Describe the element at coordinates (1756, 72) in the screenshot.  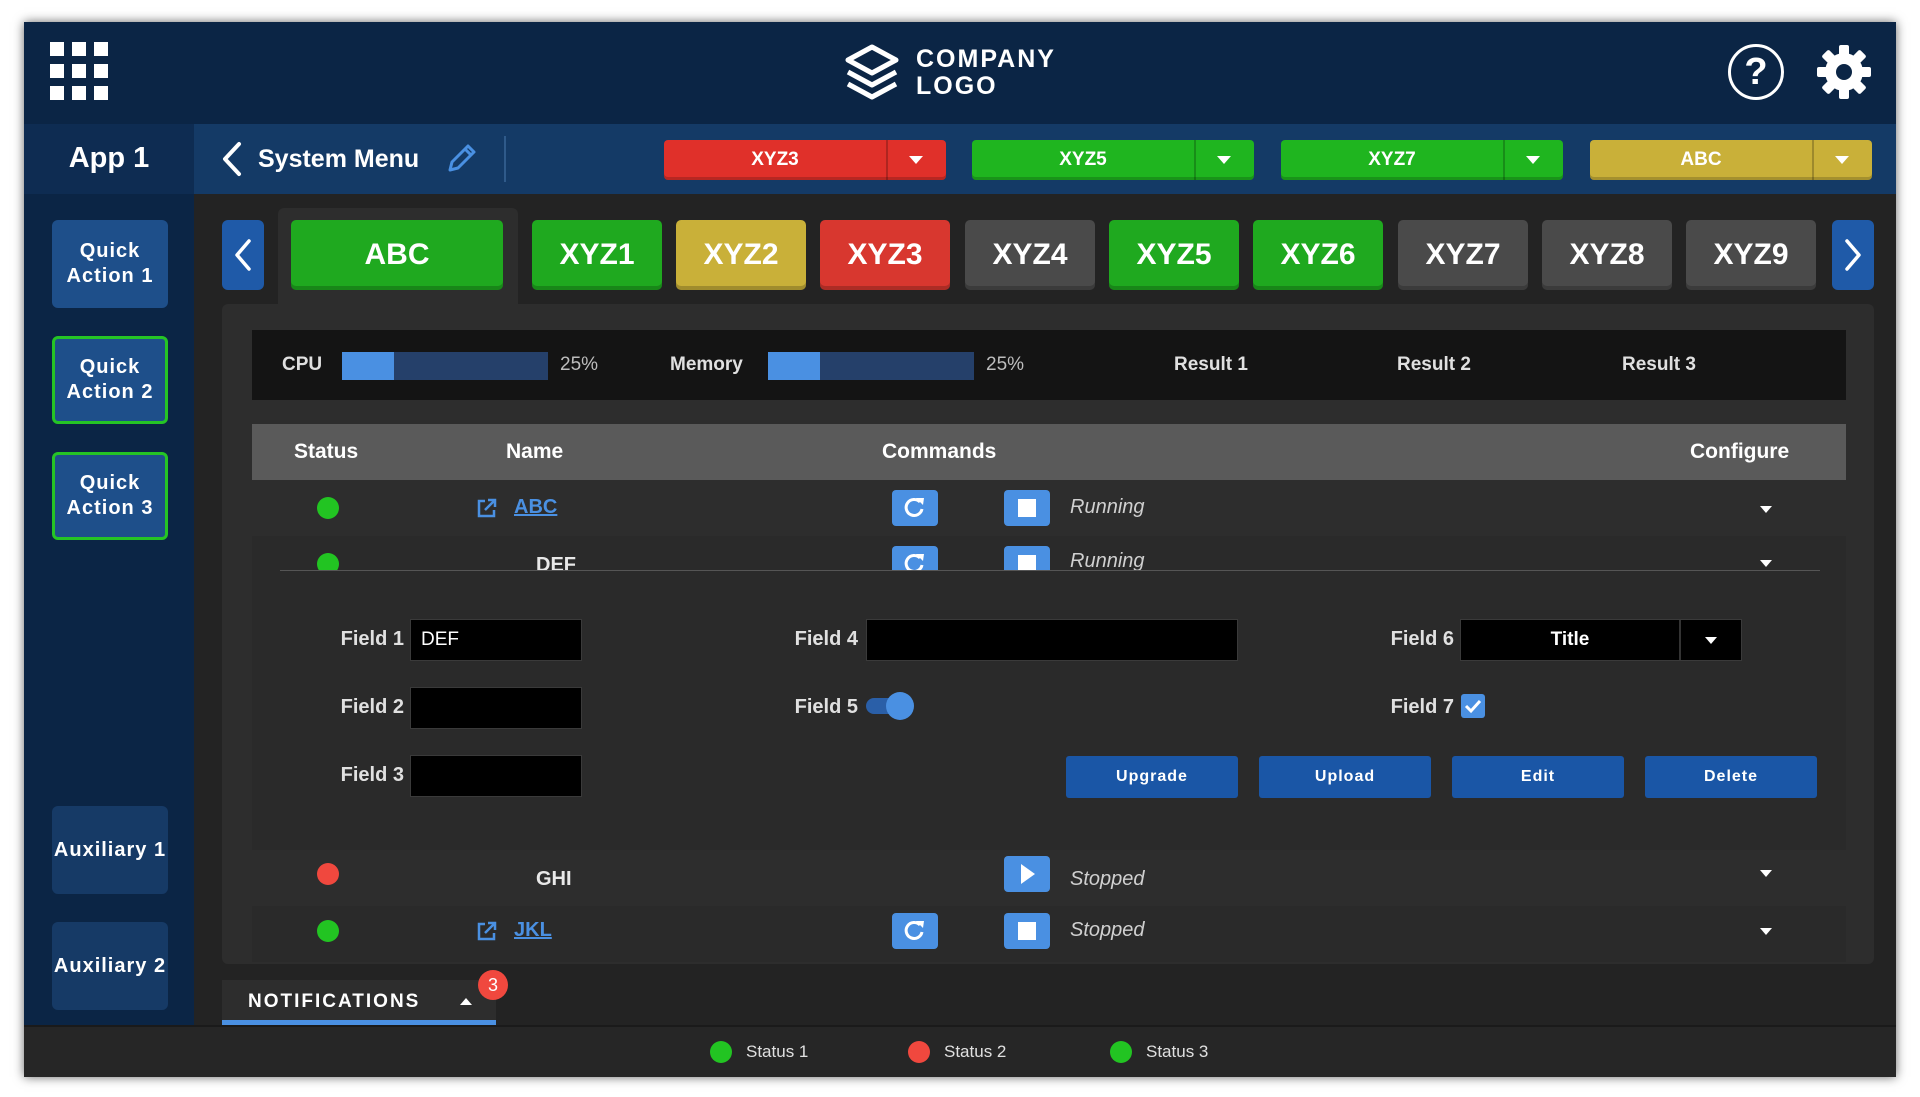
I see `help-icon: ?` at that location.